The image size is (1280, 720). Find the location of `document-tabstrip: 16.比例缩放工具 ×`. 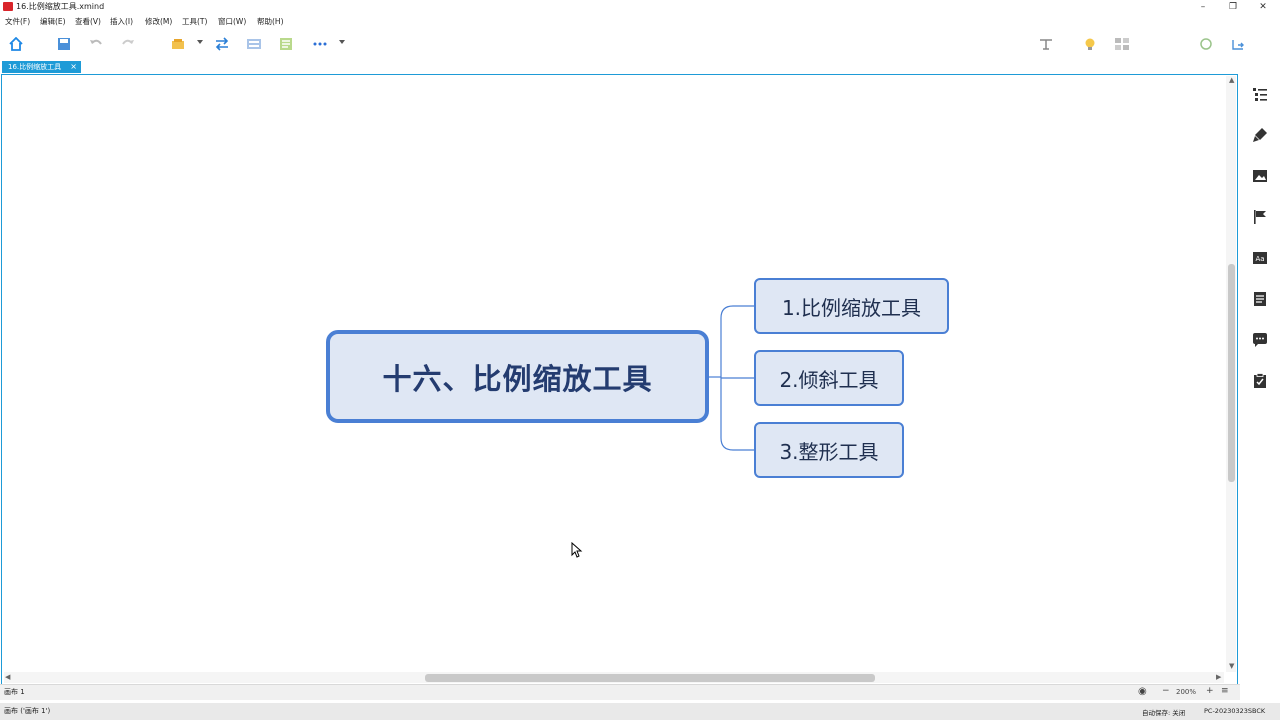

document-tabstrip: 16.比例缩放工具 × is located at coordinates (620, 67).